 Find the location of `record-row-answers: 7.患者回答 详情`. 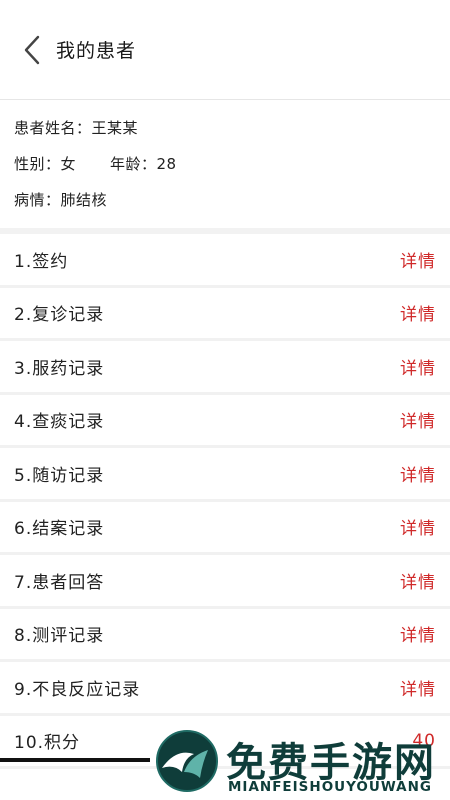

record-row-answers: 7.患者回答 详情 is located at coordinates (225, 582).